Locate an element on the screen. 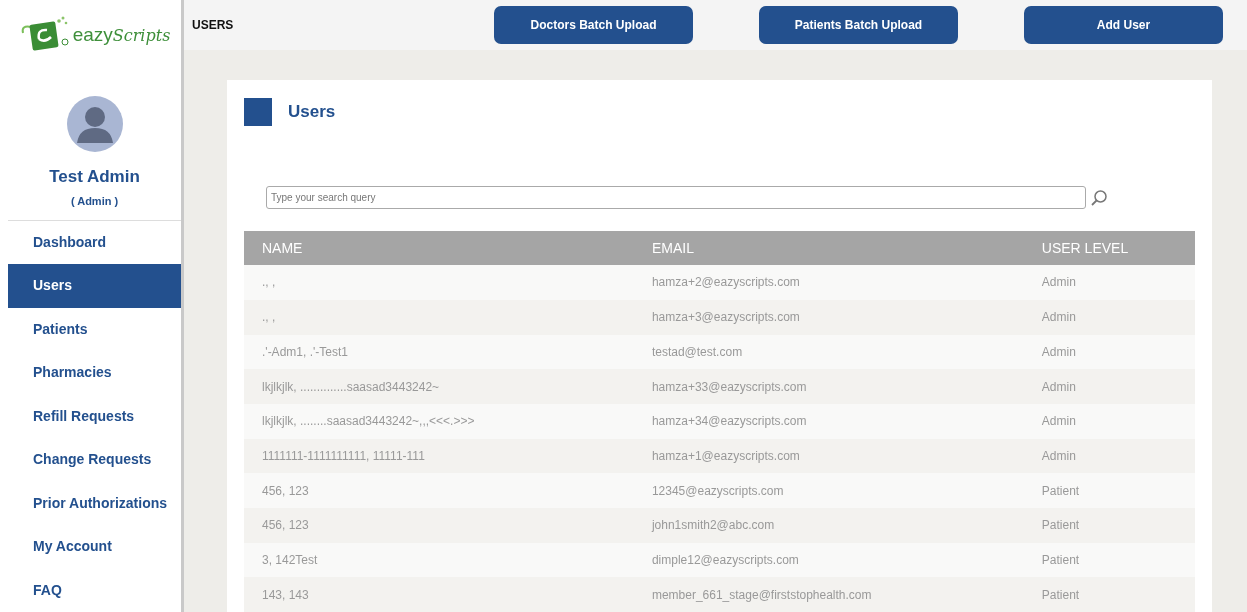 This screenshot has width=1247, height=612. table-cell: john1smith2@abc.com is located at coordinates (828, 525).